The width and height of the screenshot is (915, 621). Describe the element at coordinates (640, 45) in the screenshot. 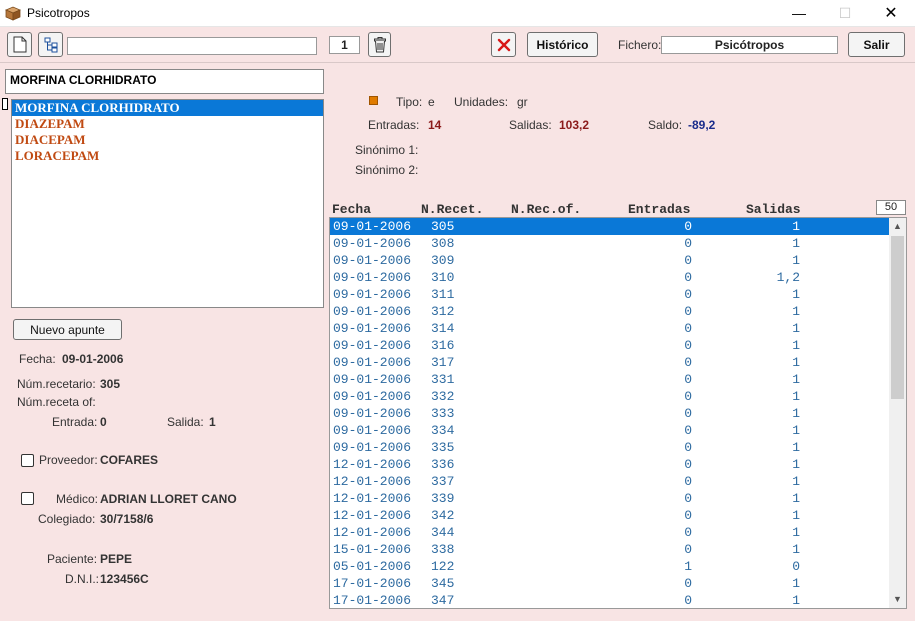

I see `fichero-label: Fichero:` at that location.